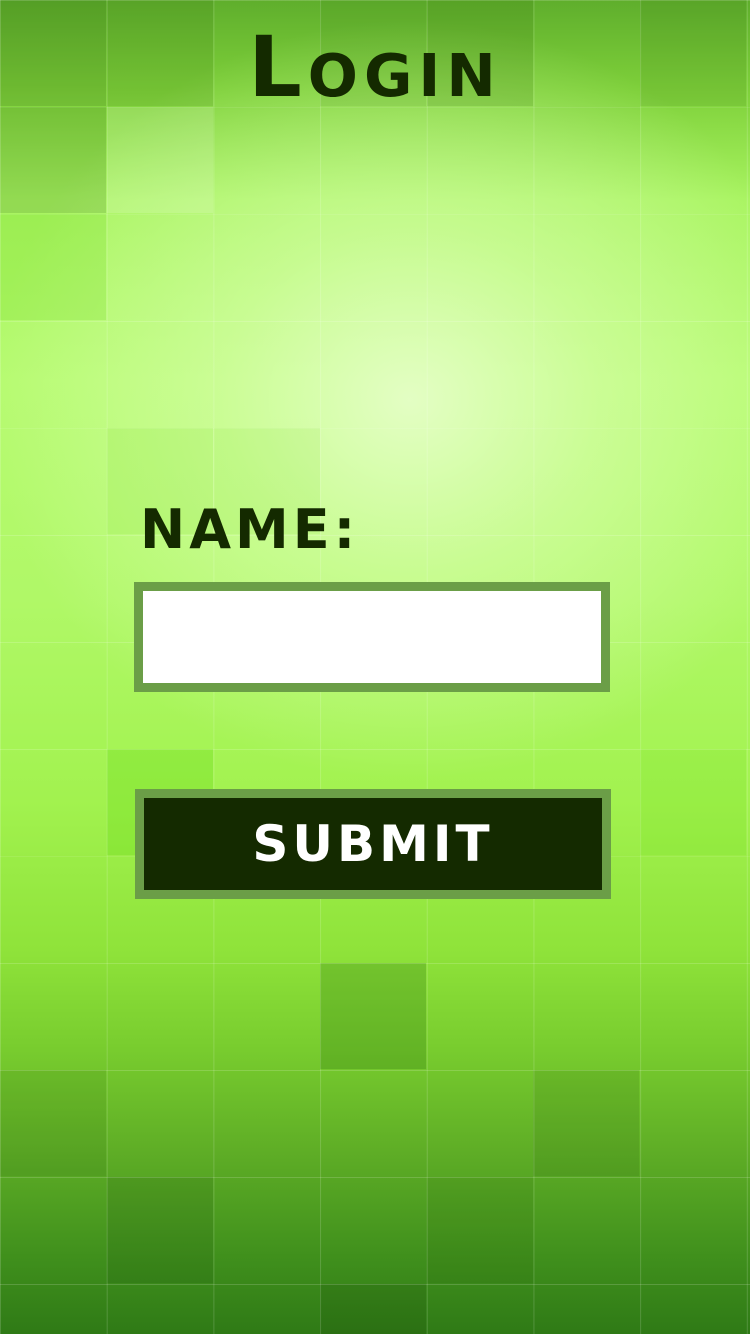 The height and width of the screenshot is (1334, 750). Describe the element at coordinates (250, 529) in the screenshot. I see `name-label: NAME:` at that location.